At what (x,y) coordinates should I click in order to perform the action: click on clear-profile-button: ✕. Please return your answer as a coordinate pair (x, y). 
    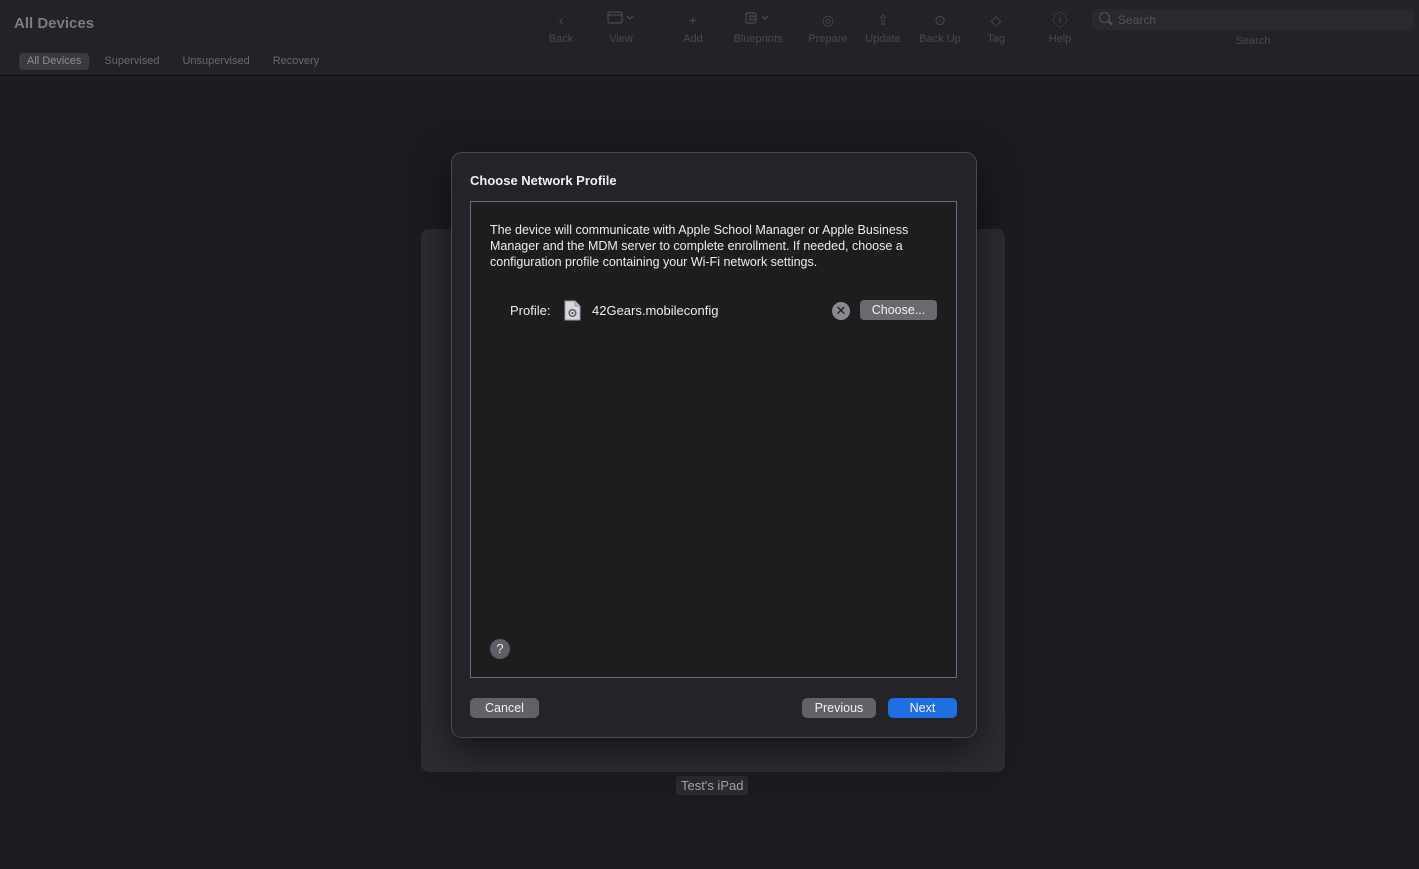
    Looking at the image, I should click on (841, 311).